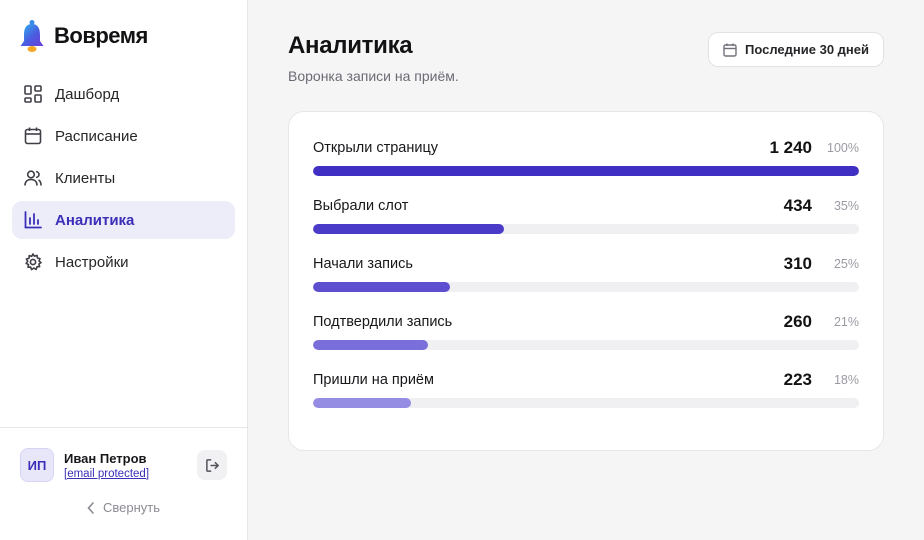 Image resolution: width=924 pixels, height=540 pixels. What do you see at coordinates (87, 94) in the screenshot?
I see `sidebar-item-label: Дашборд` at bounding box center [87, 94].